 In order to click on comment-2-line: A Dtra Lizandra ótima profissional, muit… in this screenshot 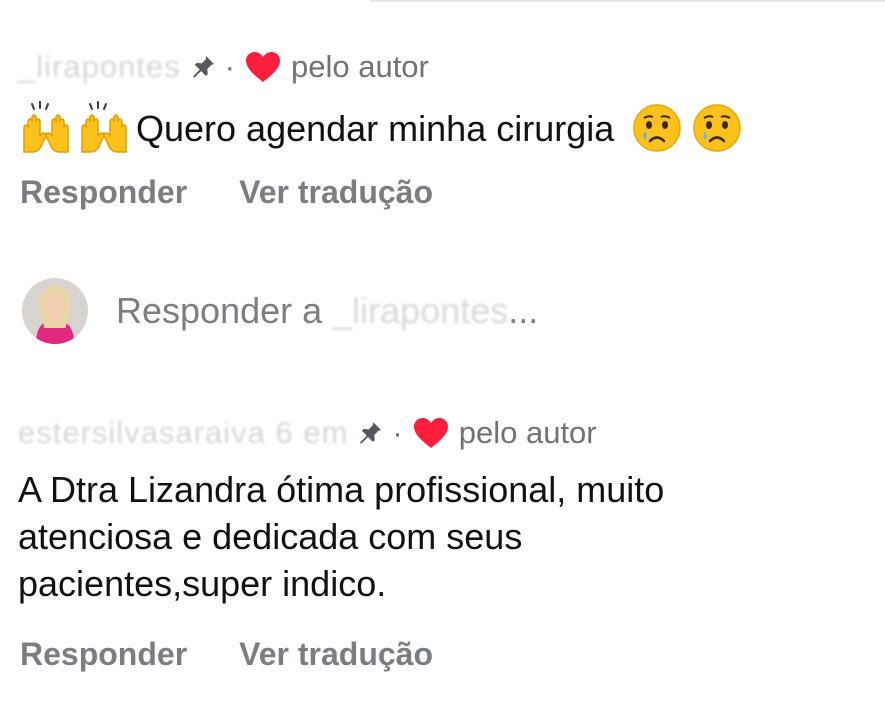, I will do `click(341, 489)`.